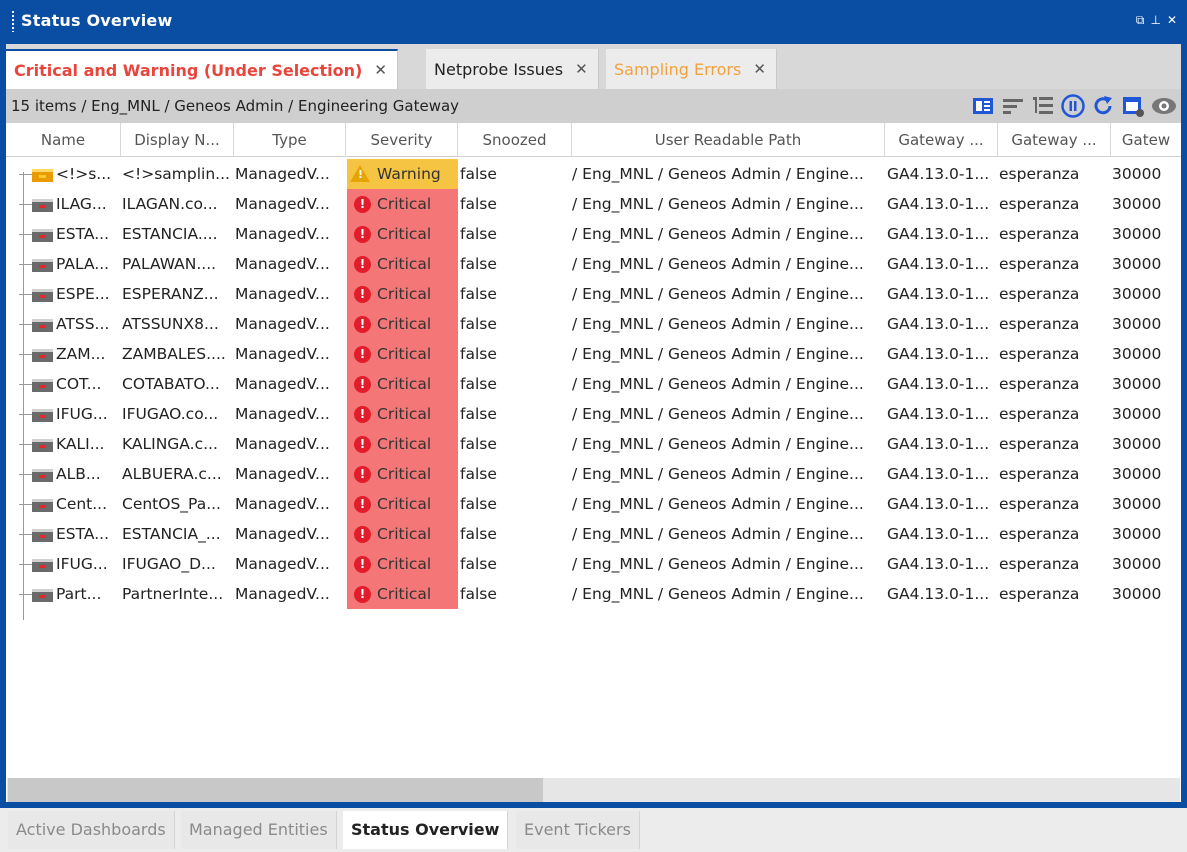 Image resolution: width=1187 pixels, height=852 pixels. Describe the element at coordinates (728, 140) in the screenshot. I see `column-header-user-readable-path: User Readable Path` at that location.